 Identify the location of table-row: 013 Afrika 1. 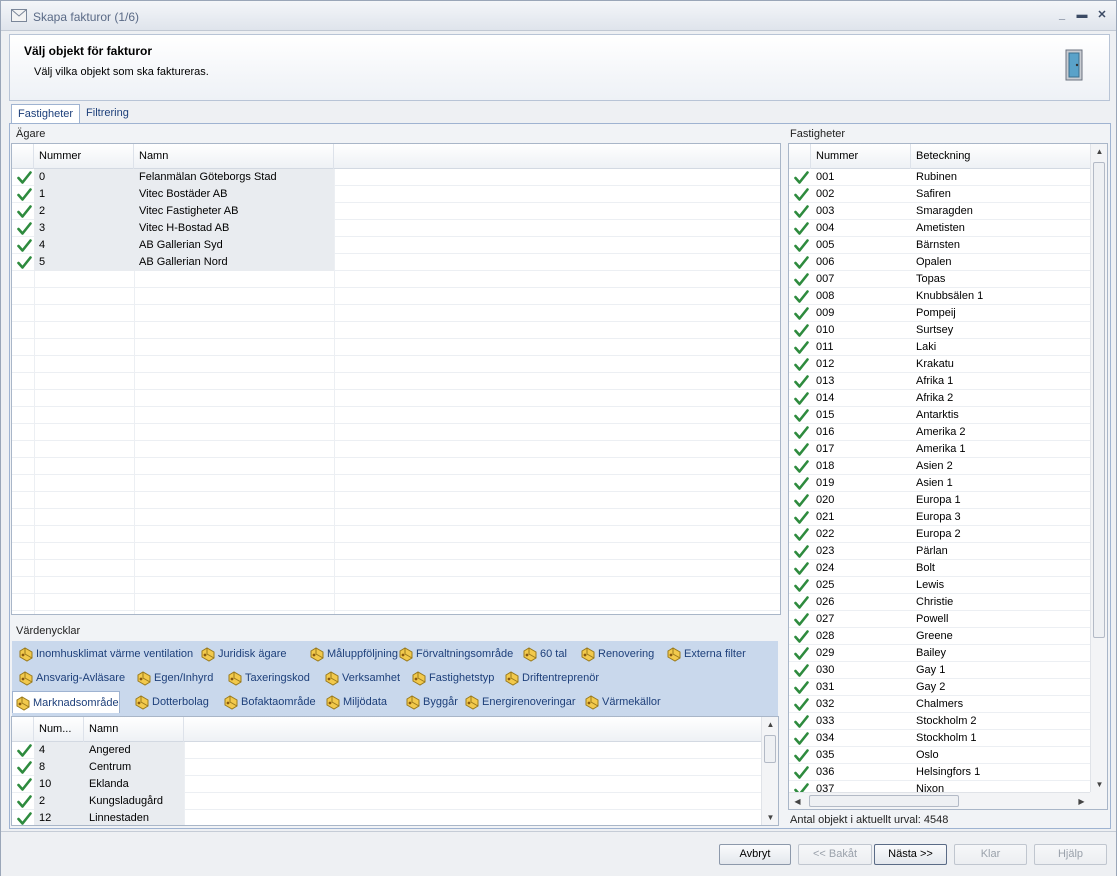
(939, 381).